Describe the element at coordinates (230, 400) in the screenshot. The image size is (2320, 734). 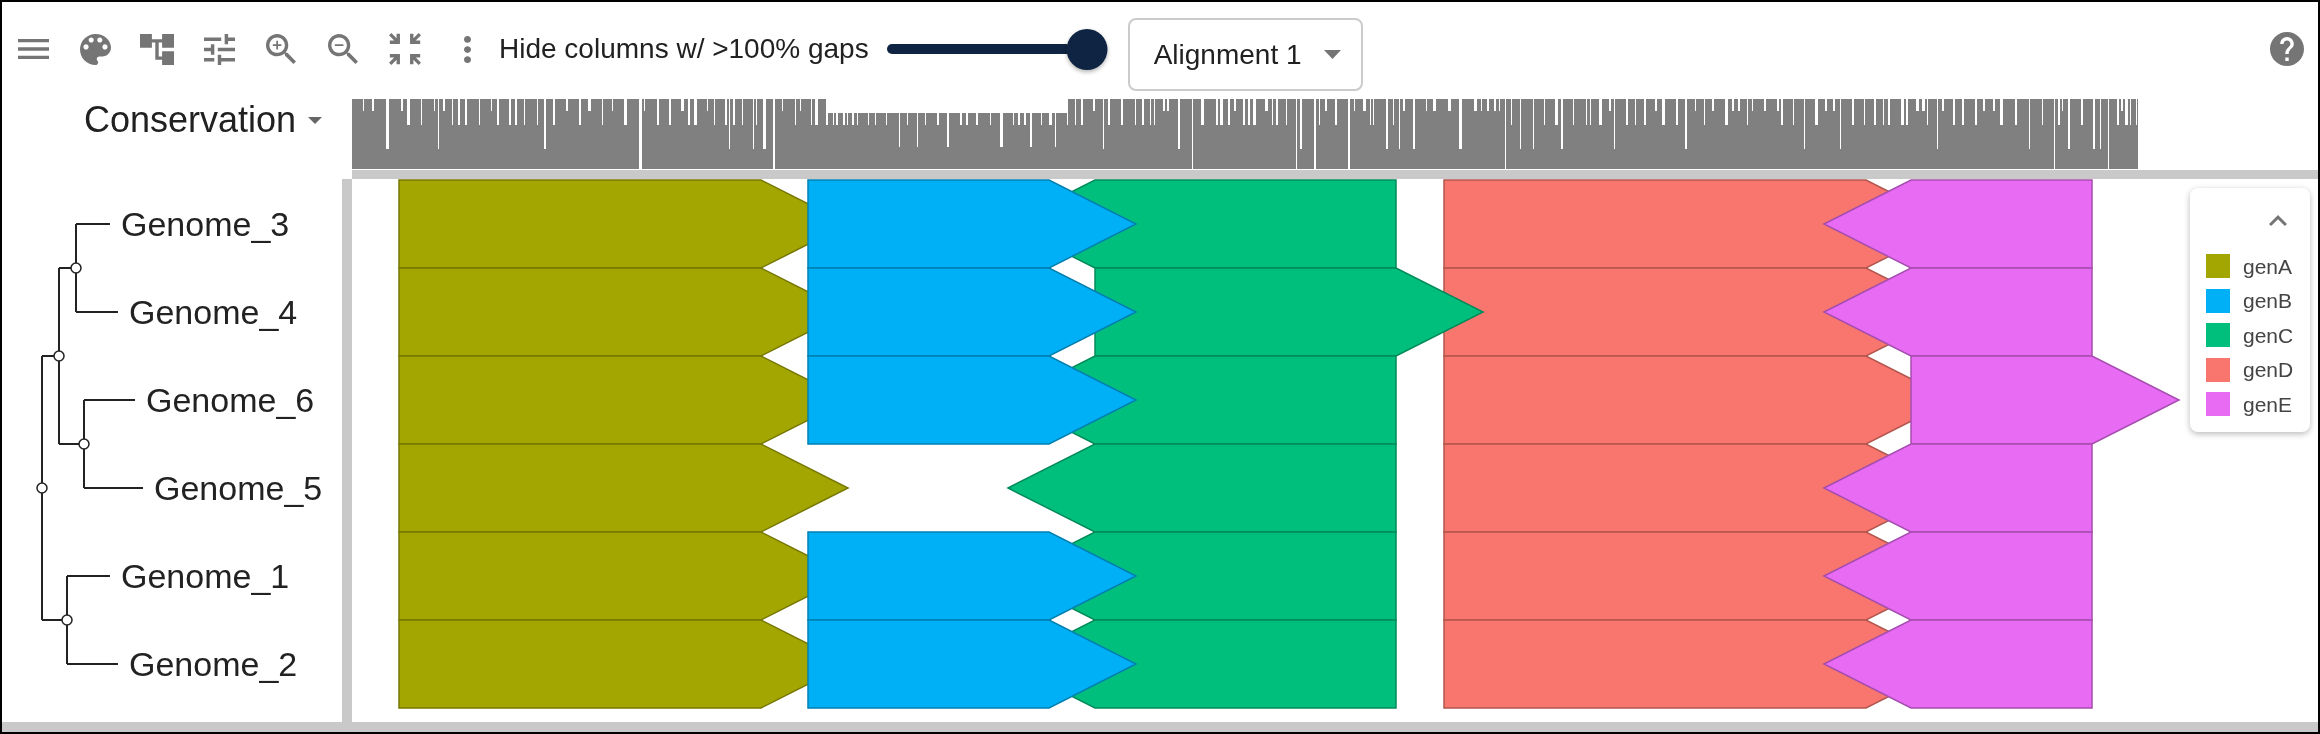
I see `genome-label: Genome_6` at that location.